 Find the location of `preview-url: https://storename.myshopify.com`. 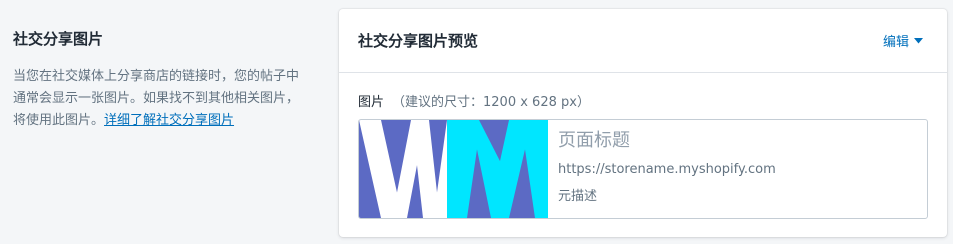

preview-url: https://storename.myshopify.com is located at coordinates (667, 169).